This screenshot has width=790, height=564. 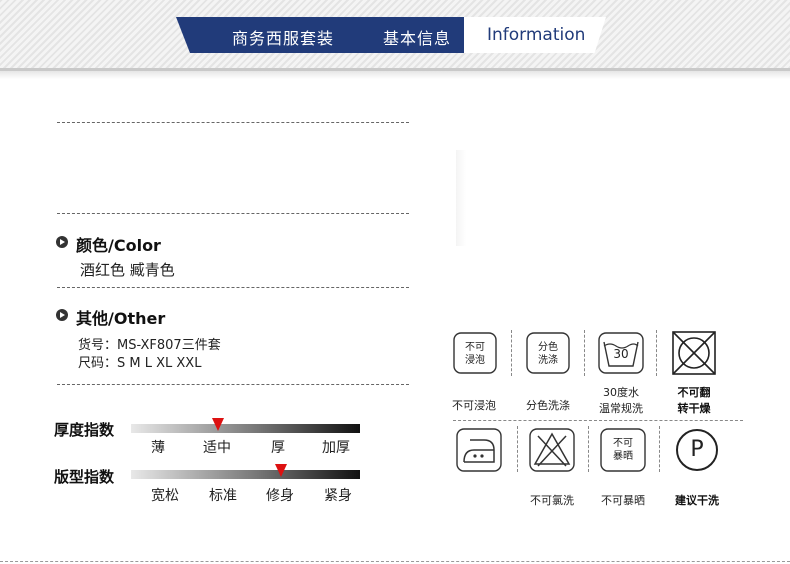 What do you see at coordinates (281, 470) in the screenshot?
I see `fit-marker-icon` at bounding box center [281, 470].